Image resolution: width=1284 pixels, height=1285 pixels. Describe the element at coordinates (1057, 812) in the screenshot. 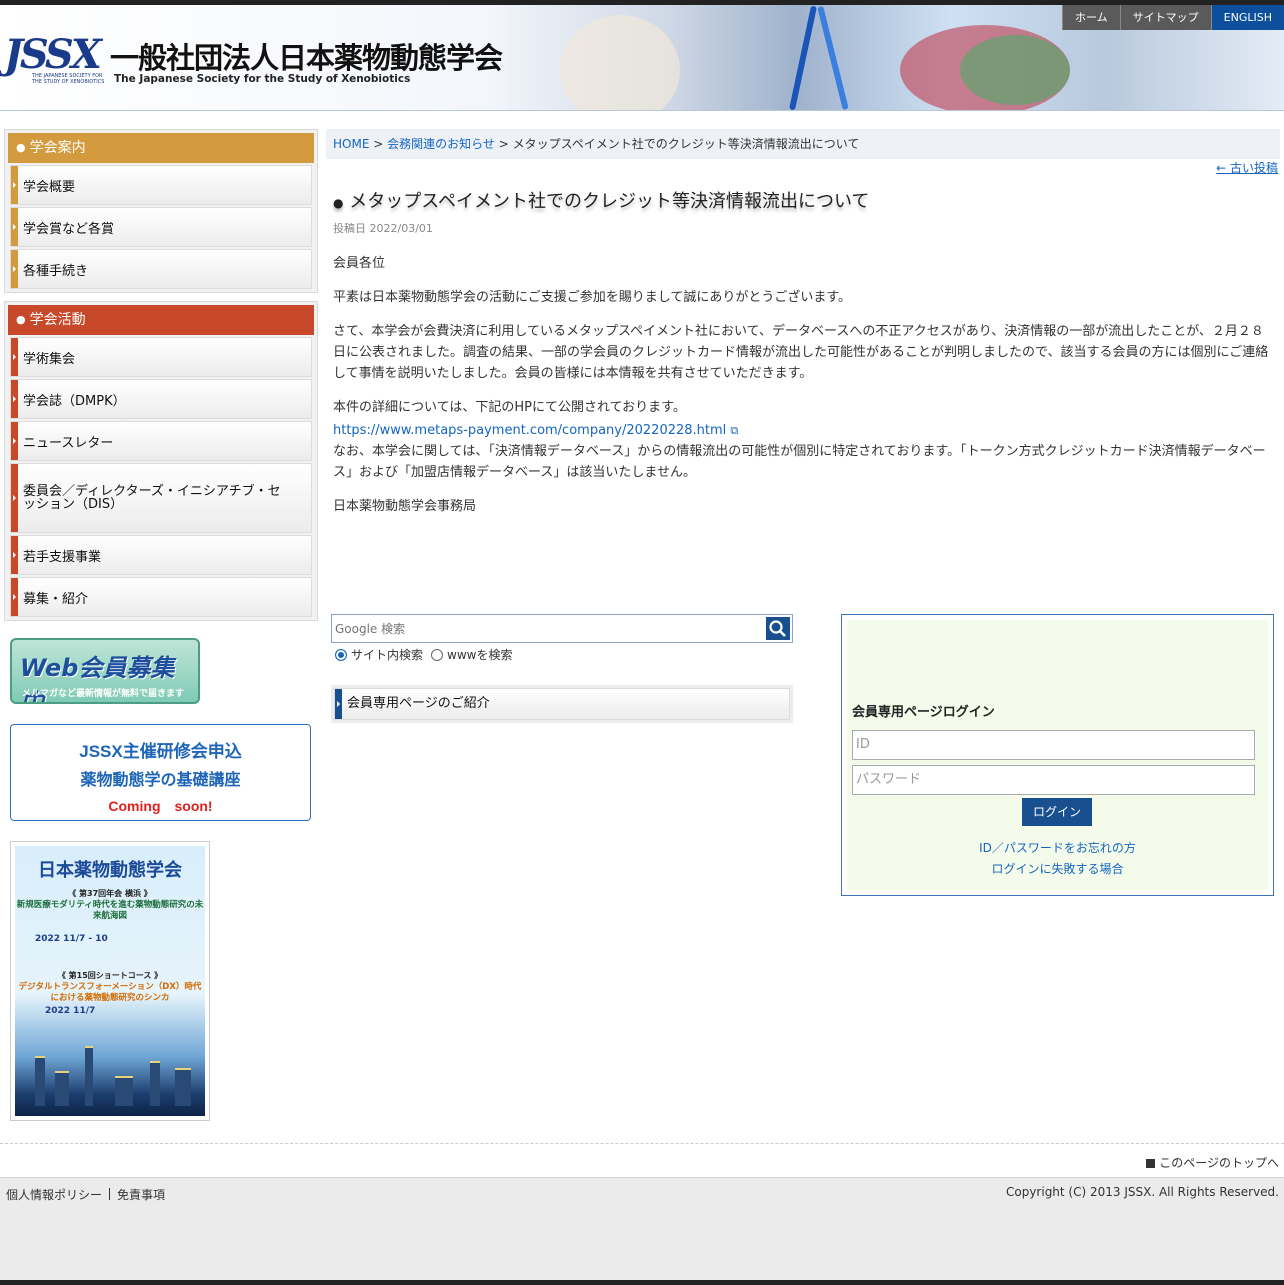

I see `login-button: ログイン` at that location.